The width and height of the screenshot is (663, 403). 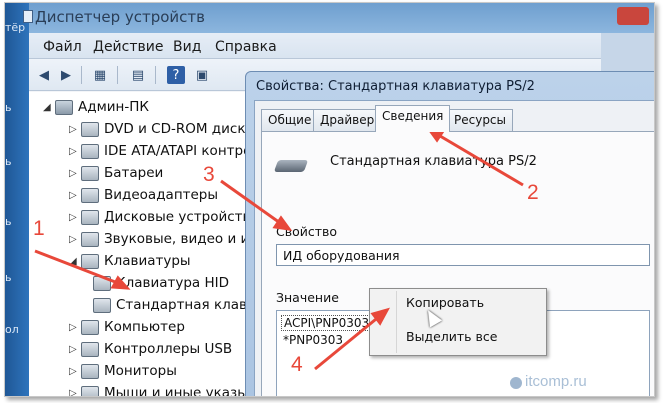 I want to click on menu-action: Действие, so click(x=128, y=47).